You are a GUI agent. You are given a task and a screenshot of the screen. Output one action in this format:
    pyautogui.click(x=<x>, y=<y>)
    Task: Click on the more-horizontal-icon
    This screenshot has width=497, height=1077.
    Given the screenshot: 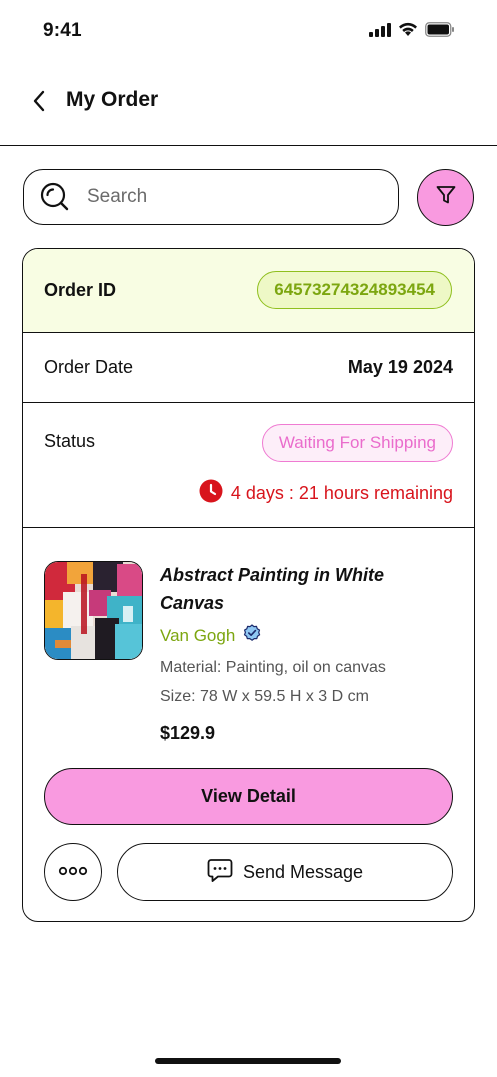 What is the action you would take?
    pyautogui.click(x=73, y=872)
    